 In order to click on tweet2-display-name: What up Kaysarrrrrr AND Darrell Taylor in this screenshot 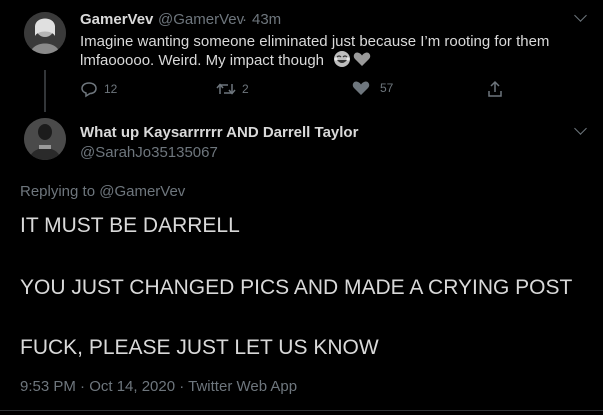, I will do `click(219, 132)`.